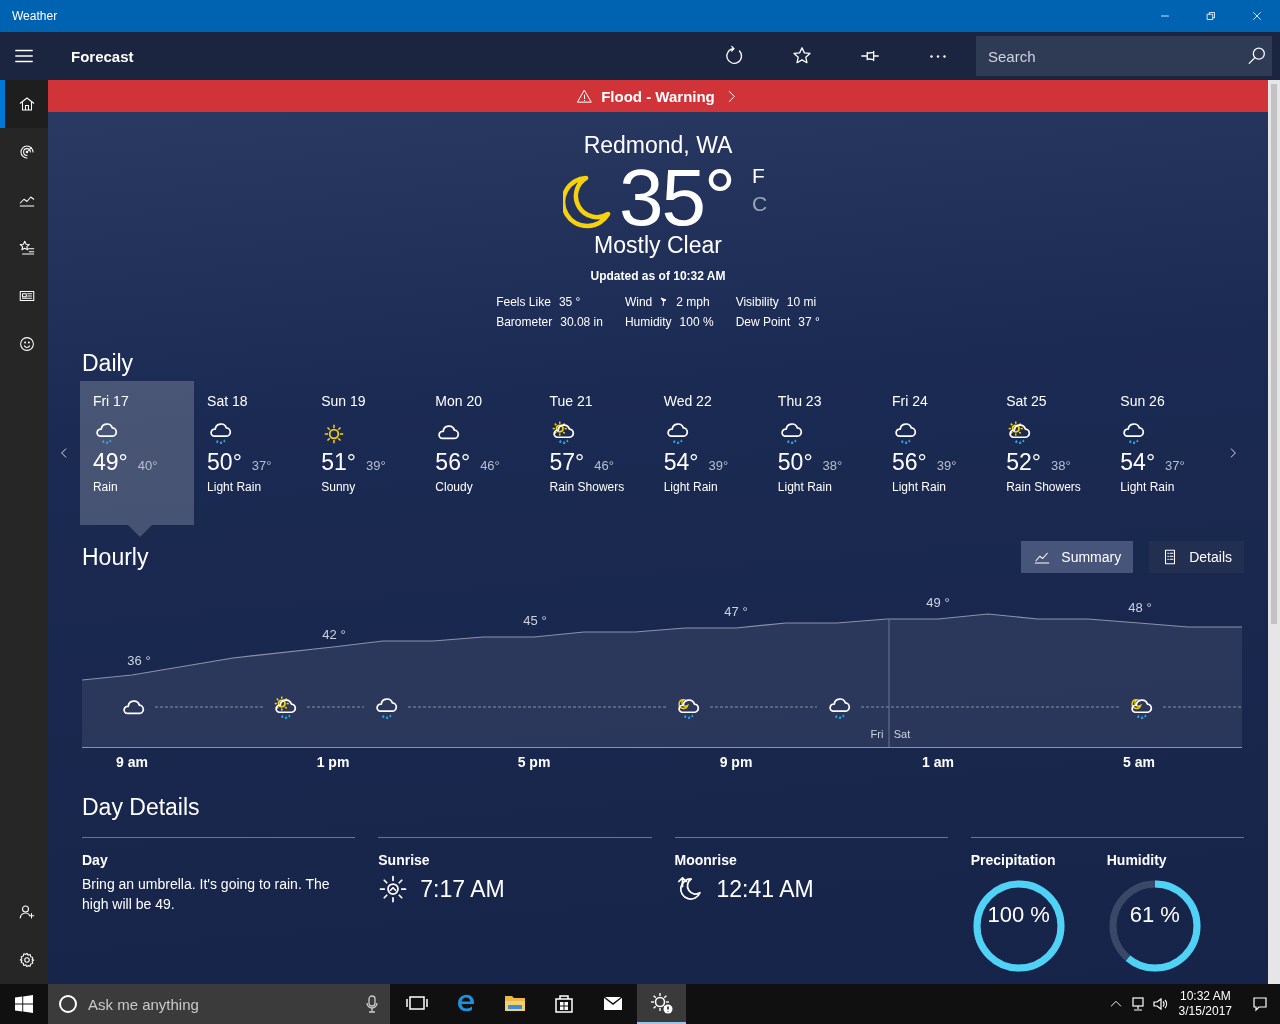 The height and width of the screenshot is (1024, 1280). Describe the element at coordinates (658, 276) in the screenshot. I see `updated-time: Updated as of 10:32 AM` at that location.